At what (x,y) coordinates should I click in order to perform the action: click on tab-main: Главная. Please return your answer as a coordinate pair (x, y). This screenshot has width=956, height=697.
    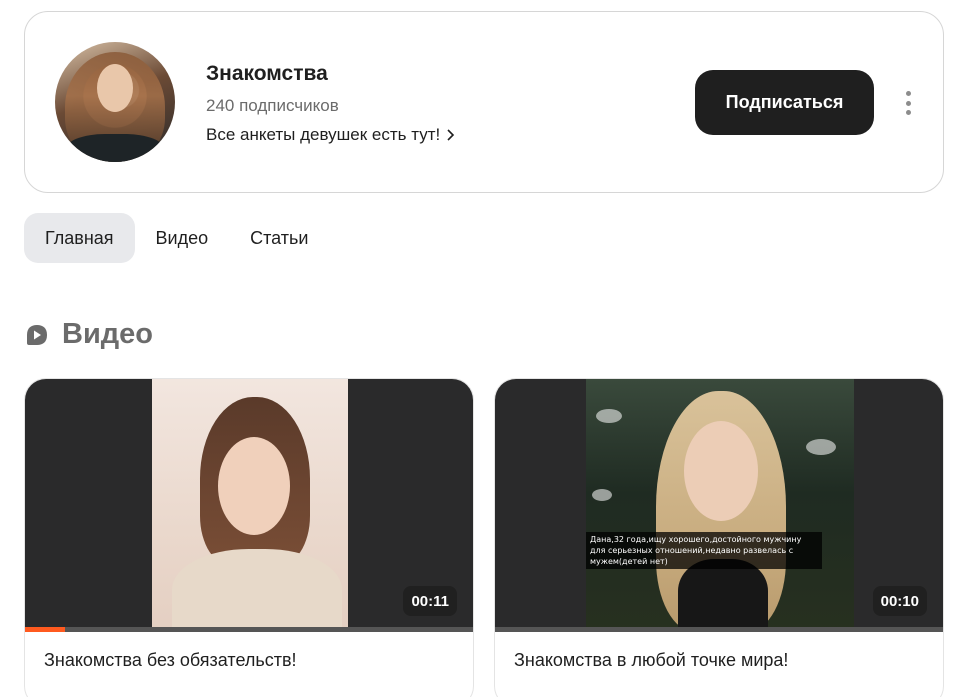
    Looking at the image, I should click on (79, 238).